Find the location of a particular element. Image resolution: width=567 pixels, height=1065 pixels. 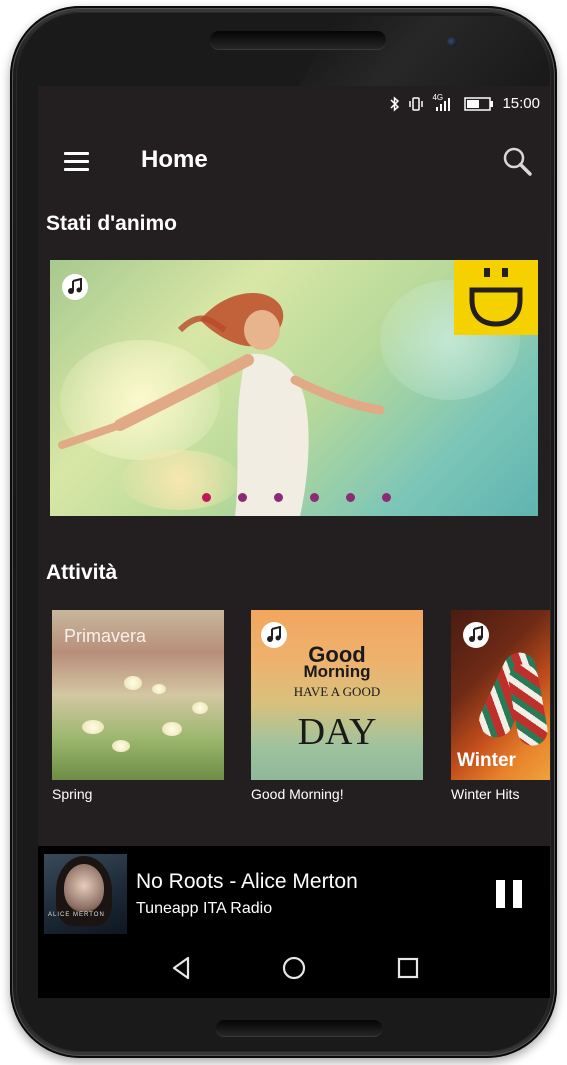

recents-icon is located at coordinates (408, 968).